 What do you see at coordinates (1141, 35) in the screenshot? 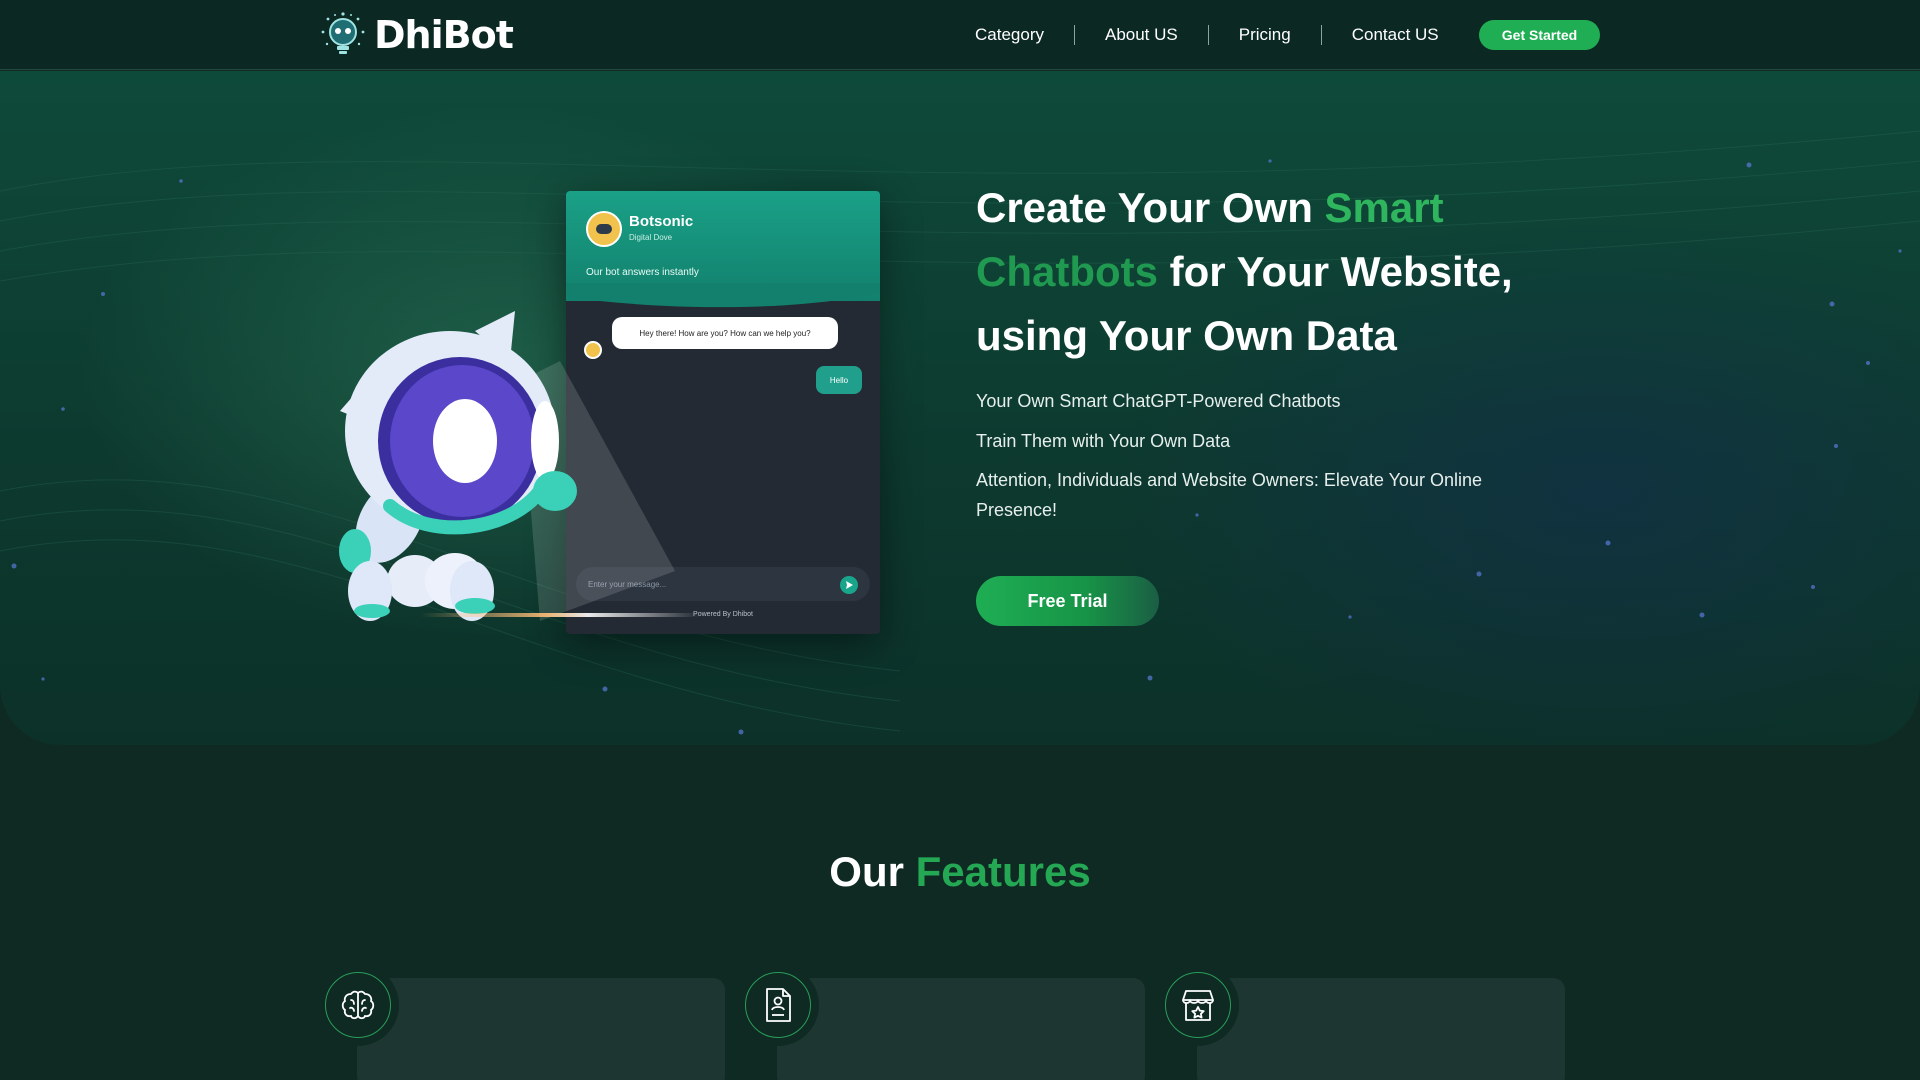
I see `nav-link-about-us: About US` at bounding box center [1141, 35].